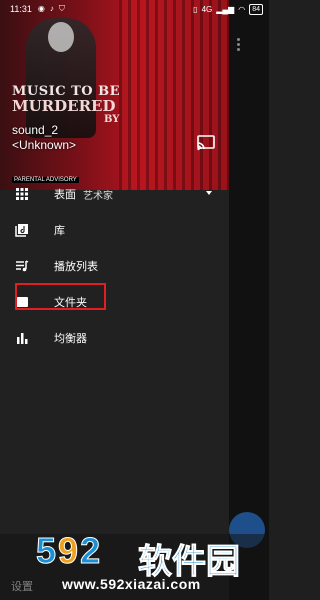  What do you see at coordinates (91, 551) in the screenshot?
I see `watermark-digit-2: 2` at bounding box center [91, 551].